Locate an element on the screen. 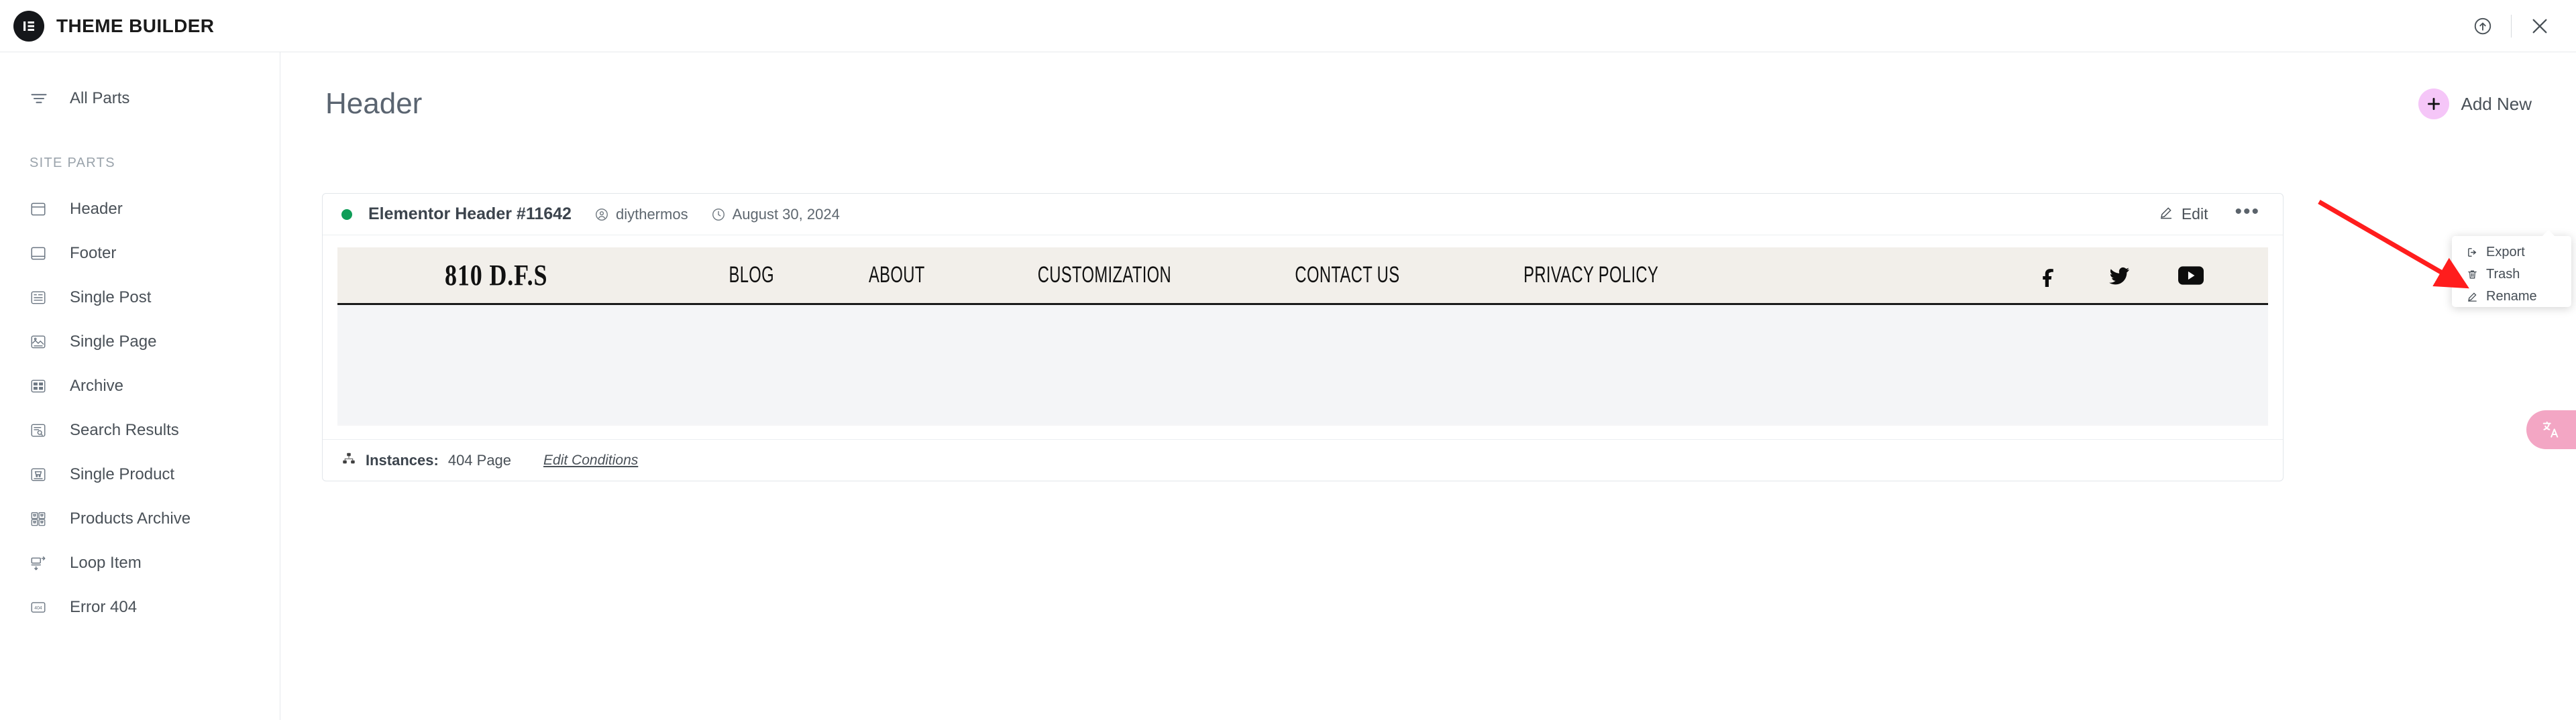  brand: THEME BUILDER is located at coordinates (114, 26).